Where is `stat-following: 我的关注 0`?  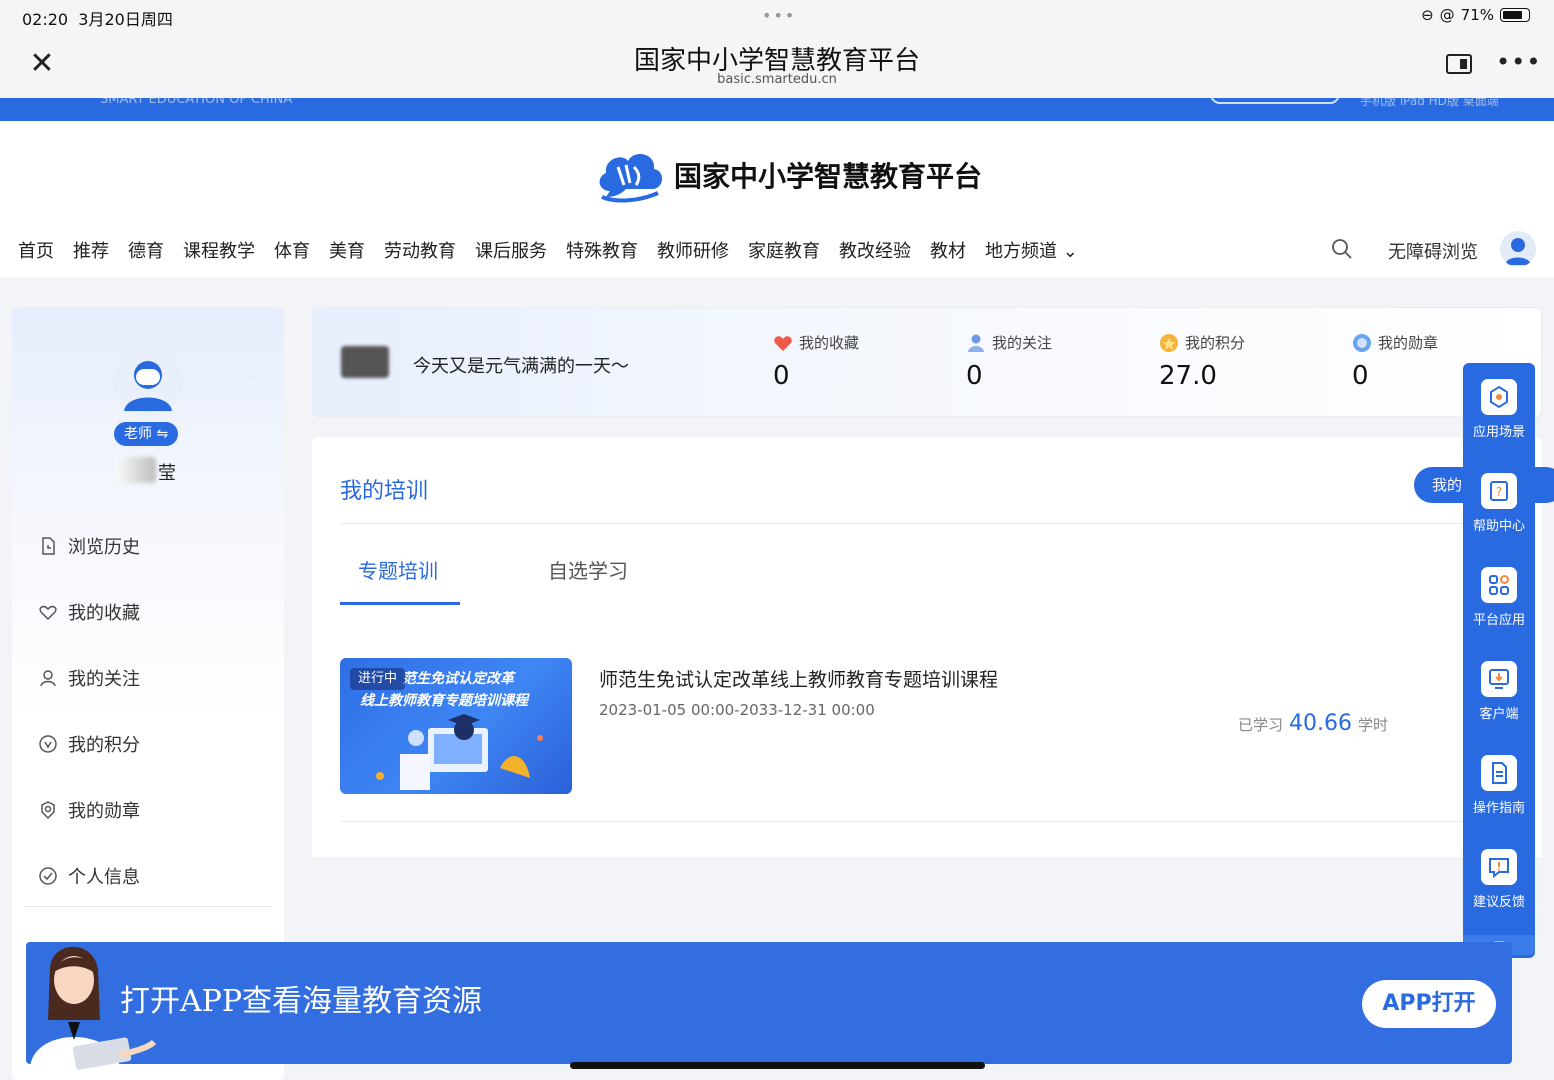
stat-following: 我的关注 0 is located at coordinates (1009, 361).